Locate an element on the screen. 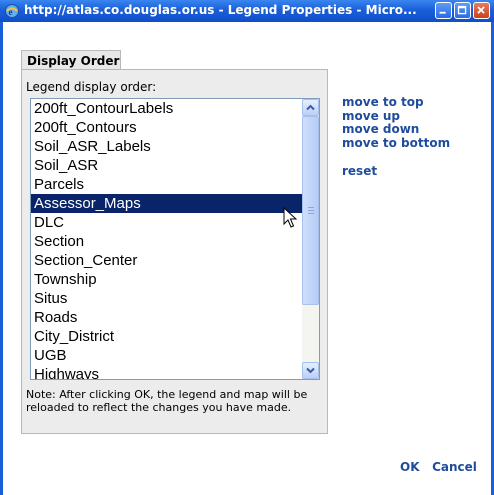  close-icon is located at coordinates (481, 10).